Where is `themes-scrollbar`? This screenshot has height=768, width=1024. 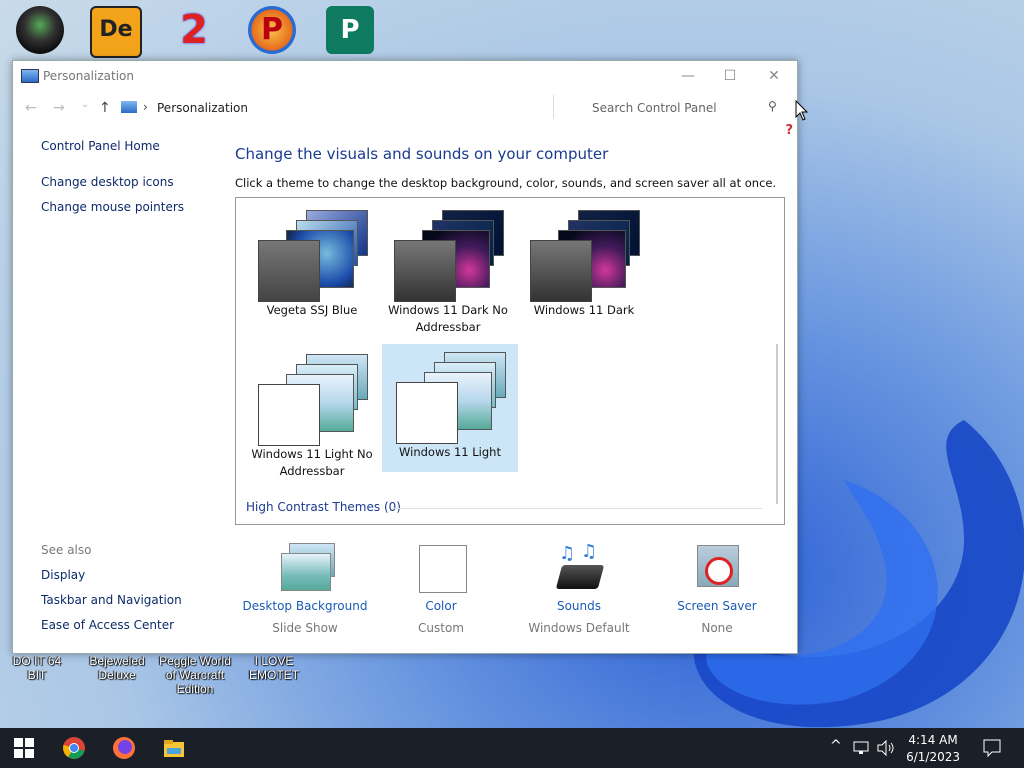 themes-scrollbar is located at coordinates (777, 424).